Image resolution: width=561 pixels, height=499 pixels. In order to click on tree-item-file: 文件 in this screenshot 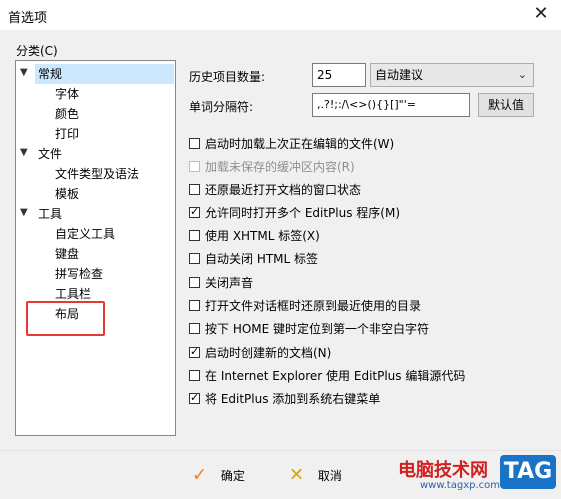, I will do `click(50, 154)`.